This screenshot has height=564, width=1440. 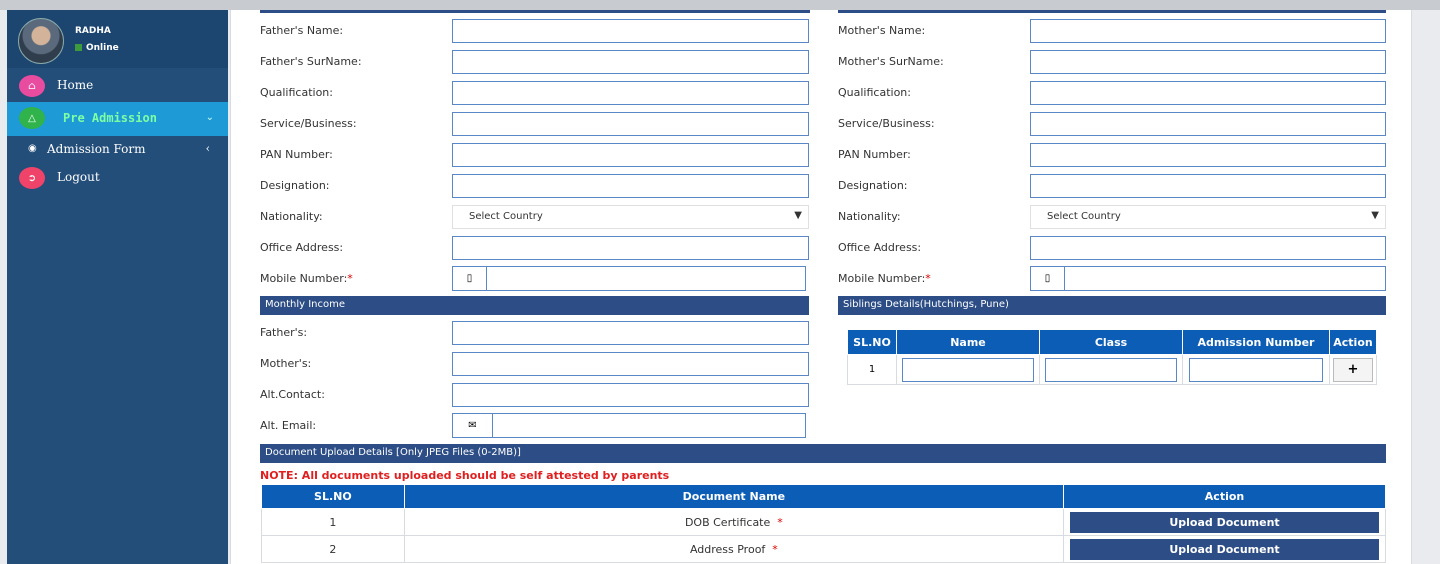 What do you see at coordinates (117, 39) in the screenshot?
I see `user-panel: RADHA Online` at bounding box center [117, 39].